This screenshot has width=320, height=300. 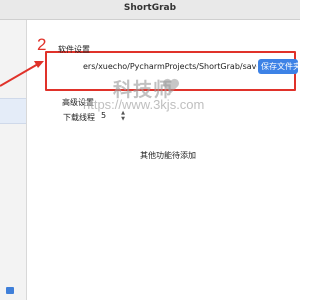 What do you see at coordinates (79, 117) in the screenshot?
I see `download-threads-label: 下载线程` at bounding box center [79, 117].